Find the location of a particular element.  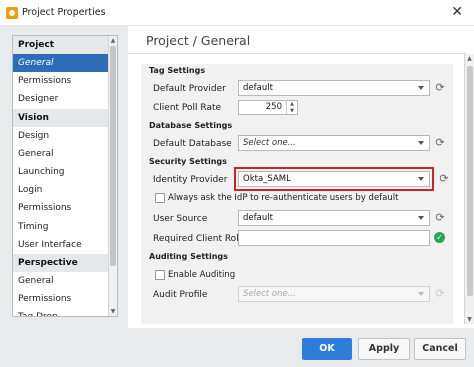

user-source-select: default is located at coordinates (334, 218).